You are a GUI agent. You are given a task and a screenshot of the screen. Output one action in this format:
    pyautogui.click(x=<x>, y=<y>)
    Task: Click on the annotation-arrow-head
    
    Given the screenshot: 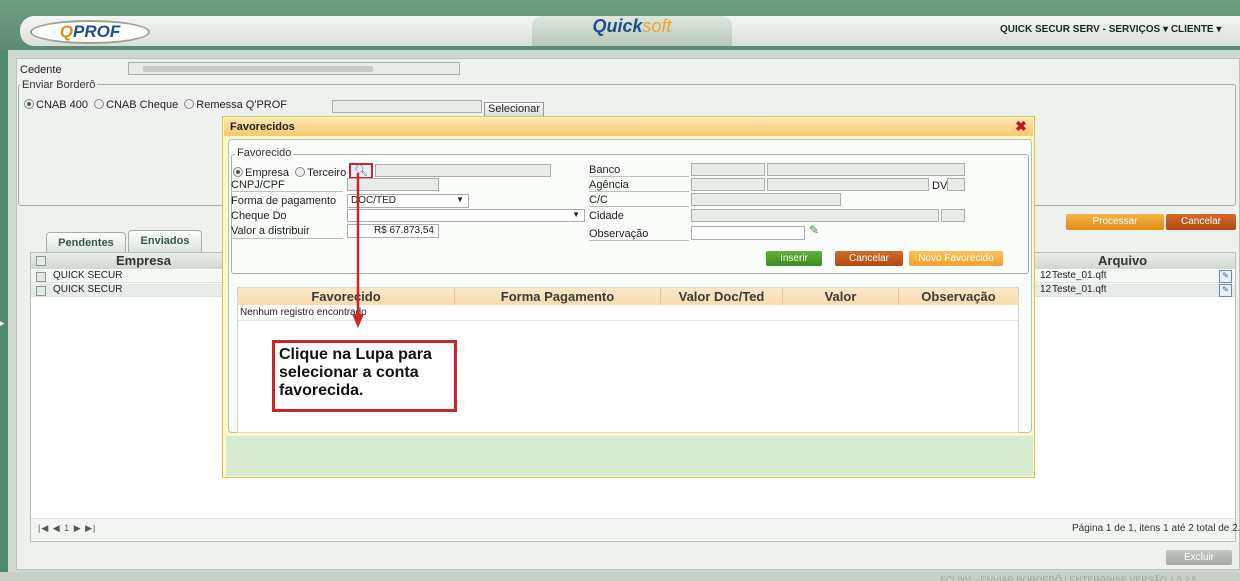 What is the action you would take?
    pyautogui.click(x=358, y=321)
    